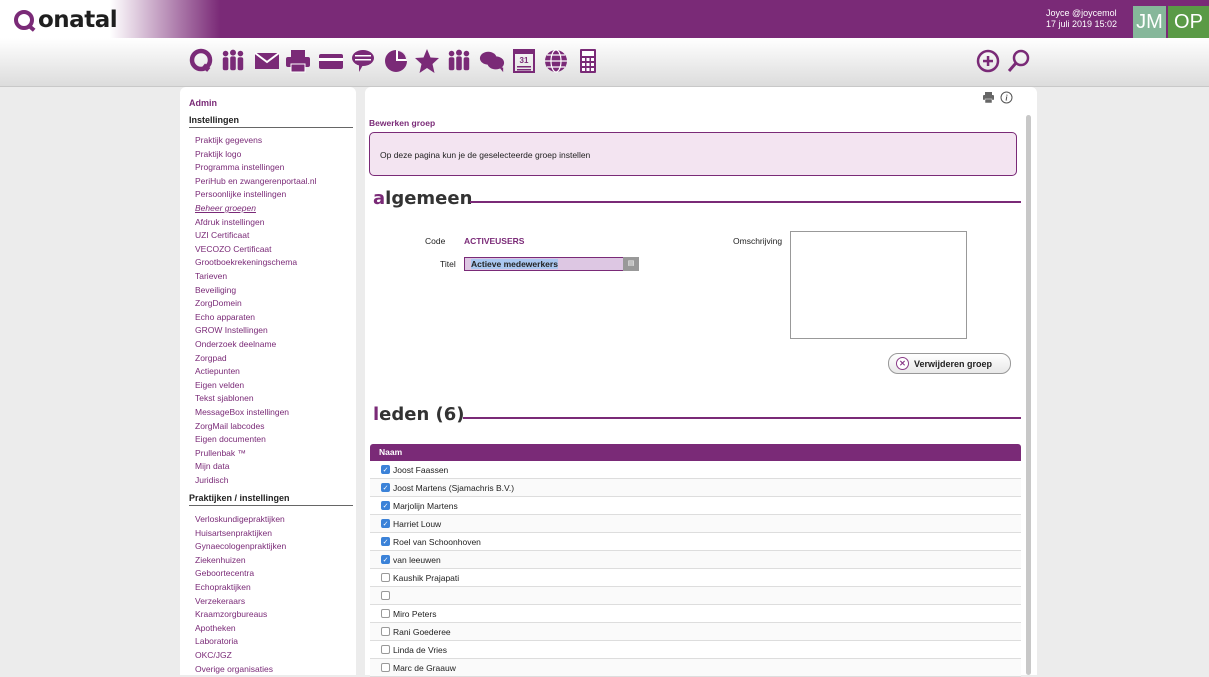  What do you see at coordinates (988, 98) in the screenshot?
I see `print-page-icon` at bounding box center [988, 98].